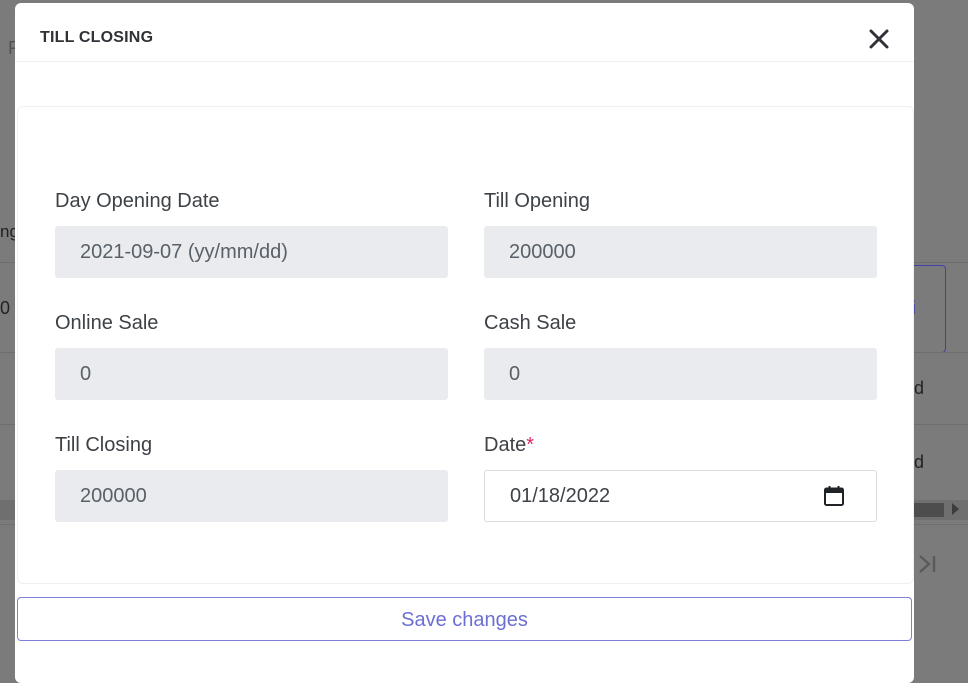 The image size is (968, 683). I want to click on day-opening-date-field, so click(251, 252).